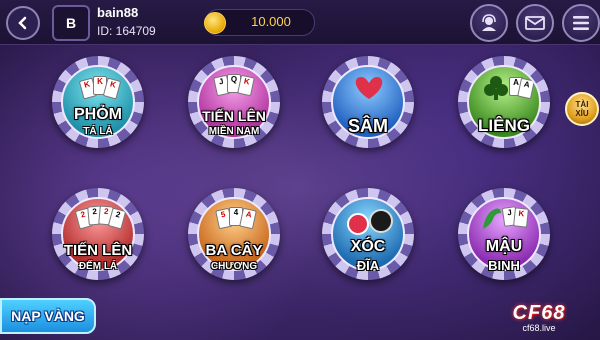  Describe the element at coordinates (271, 21) in the screenshot. I see `balance-value: 10.000` at that location.